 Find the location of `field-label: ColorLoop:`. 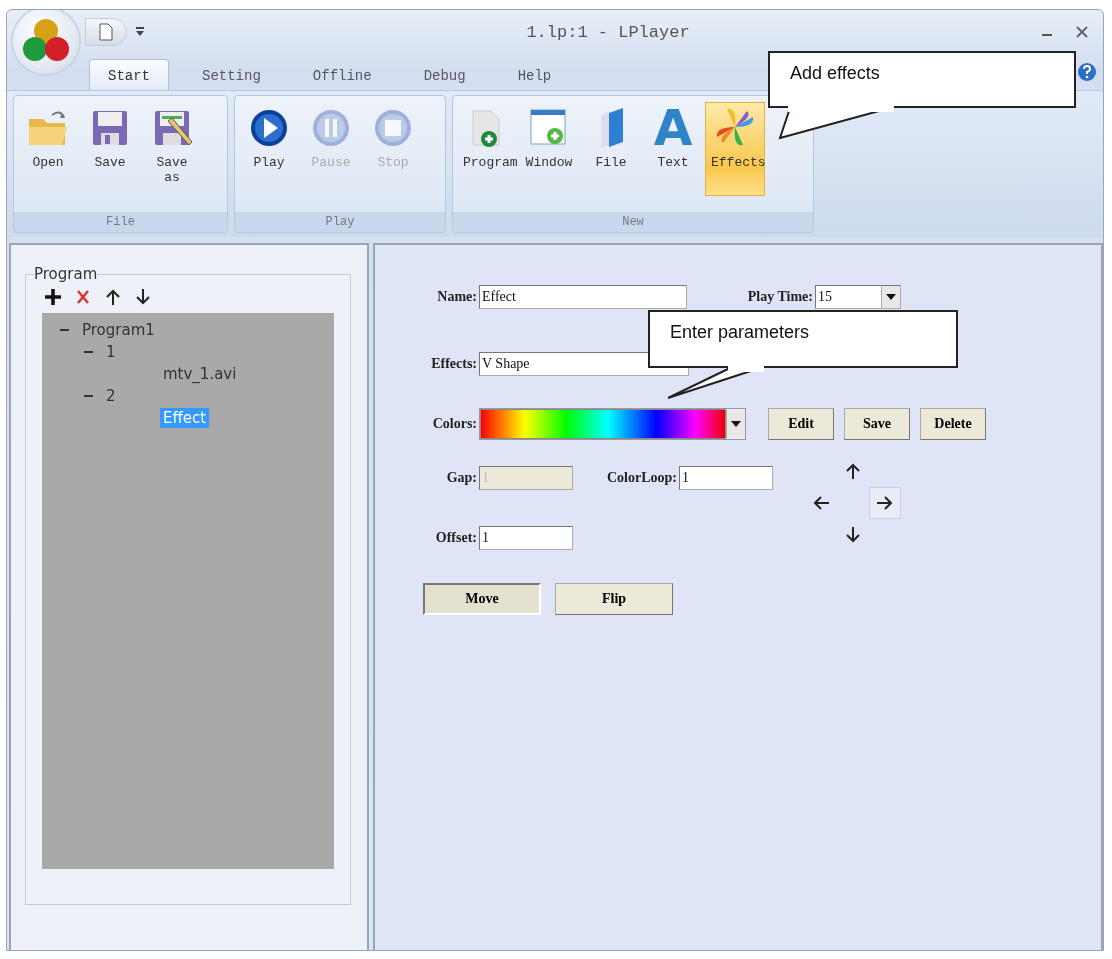

field-label: ColorLoop: is located at coordinates (642, 478).